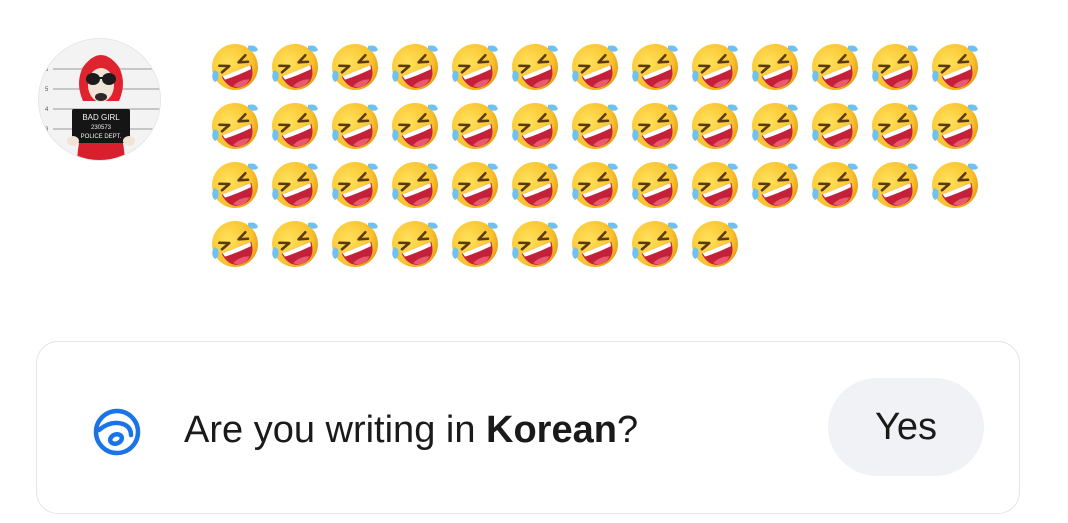  I want to click on avatar-image: 6 5 4 3 BAD GIRL 230573 POLICE DEPT., so click(99, 99).